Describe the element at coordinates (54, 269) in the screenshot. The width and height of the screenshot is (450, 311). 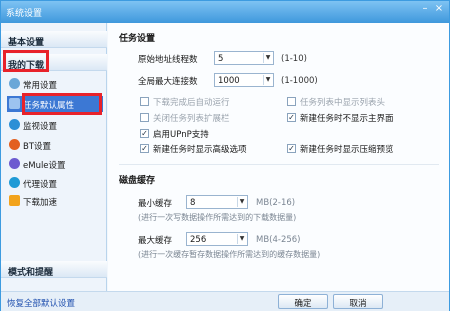
I see `sidebar-section-mode: 模式和提醒` at that location.